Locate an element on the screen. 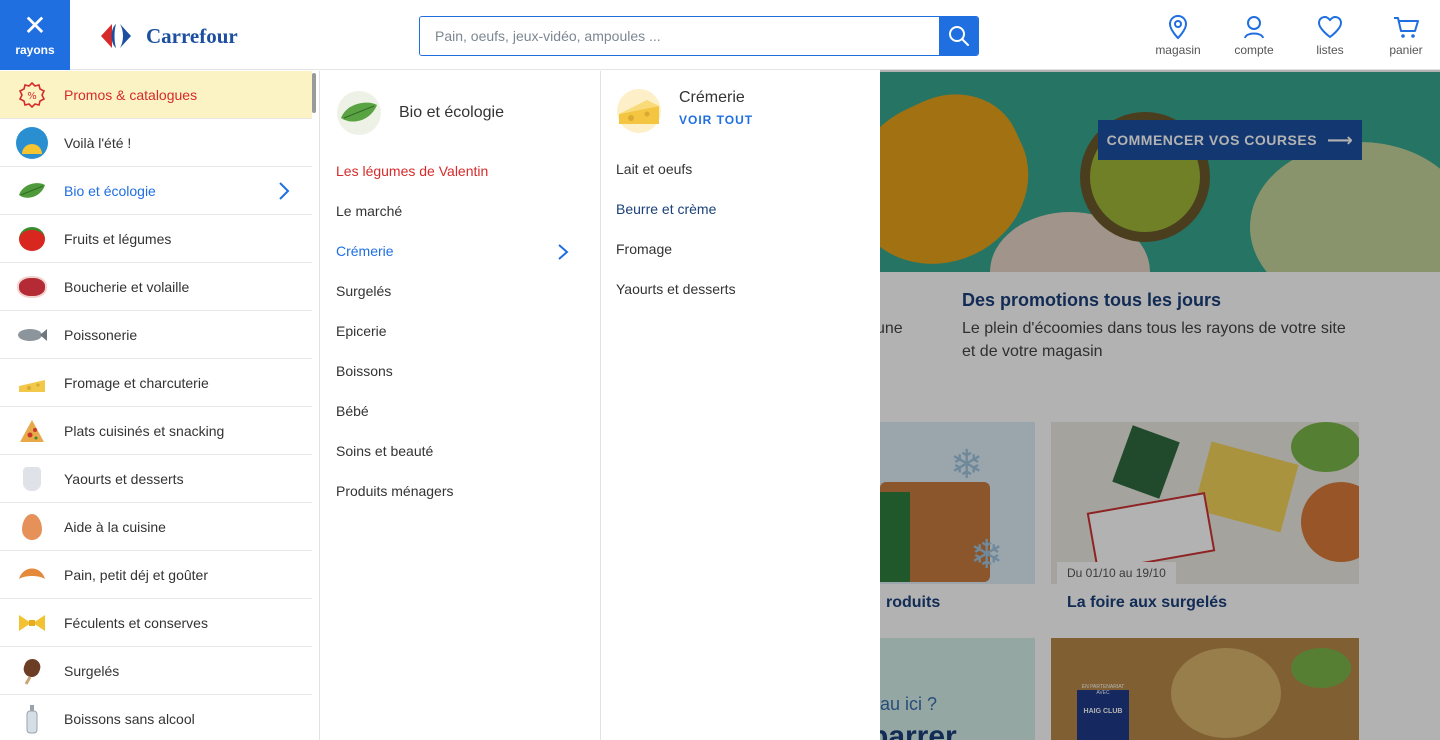 This screenshot has height=740, width=1440. menu-item-aide-cuisine: Aide à la cuisine is located at coordinates (156, 527).